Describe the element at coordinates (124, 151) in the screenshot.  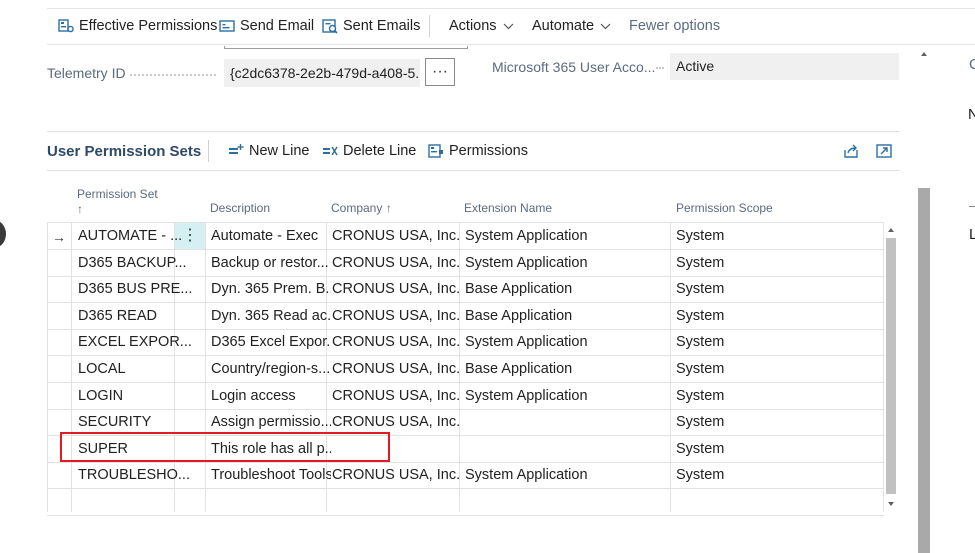
I see `subpage-title: User Permission Sets` at that location.